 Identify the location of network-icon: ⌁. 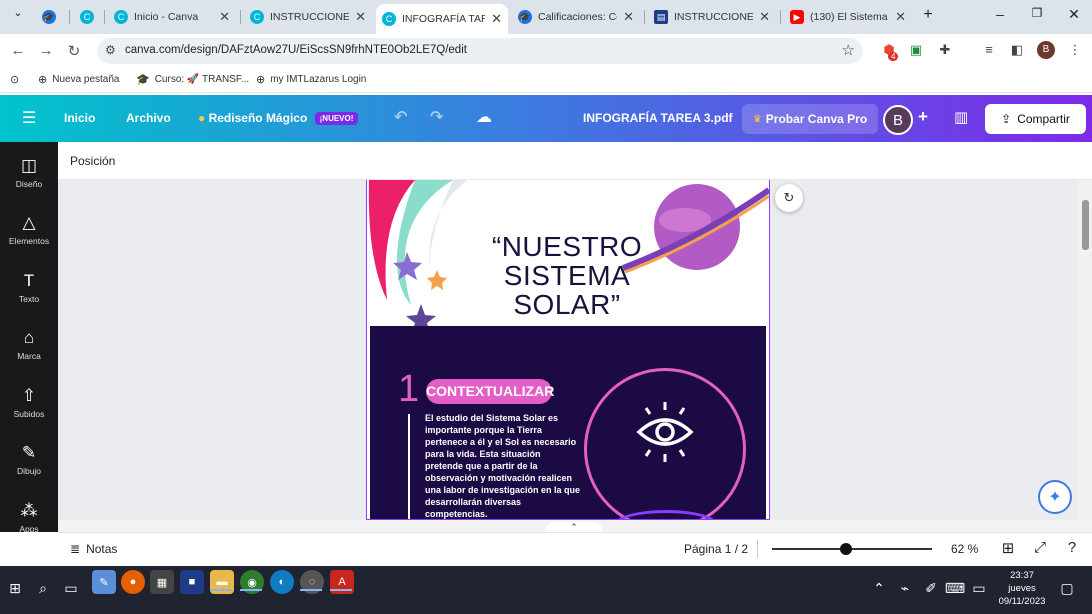
(905, 588).